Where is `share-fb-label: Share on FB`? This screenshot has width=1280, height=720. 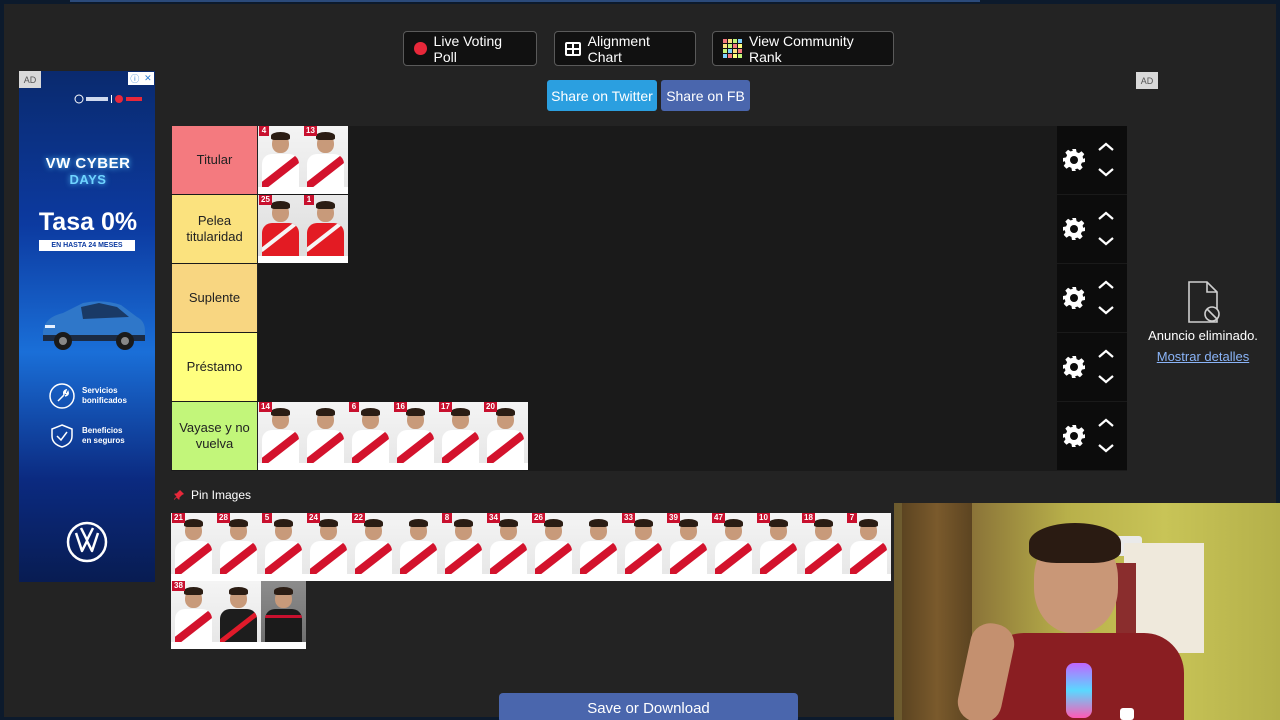 share-fb-label: Share on FB is located at coordinates (705, 95).